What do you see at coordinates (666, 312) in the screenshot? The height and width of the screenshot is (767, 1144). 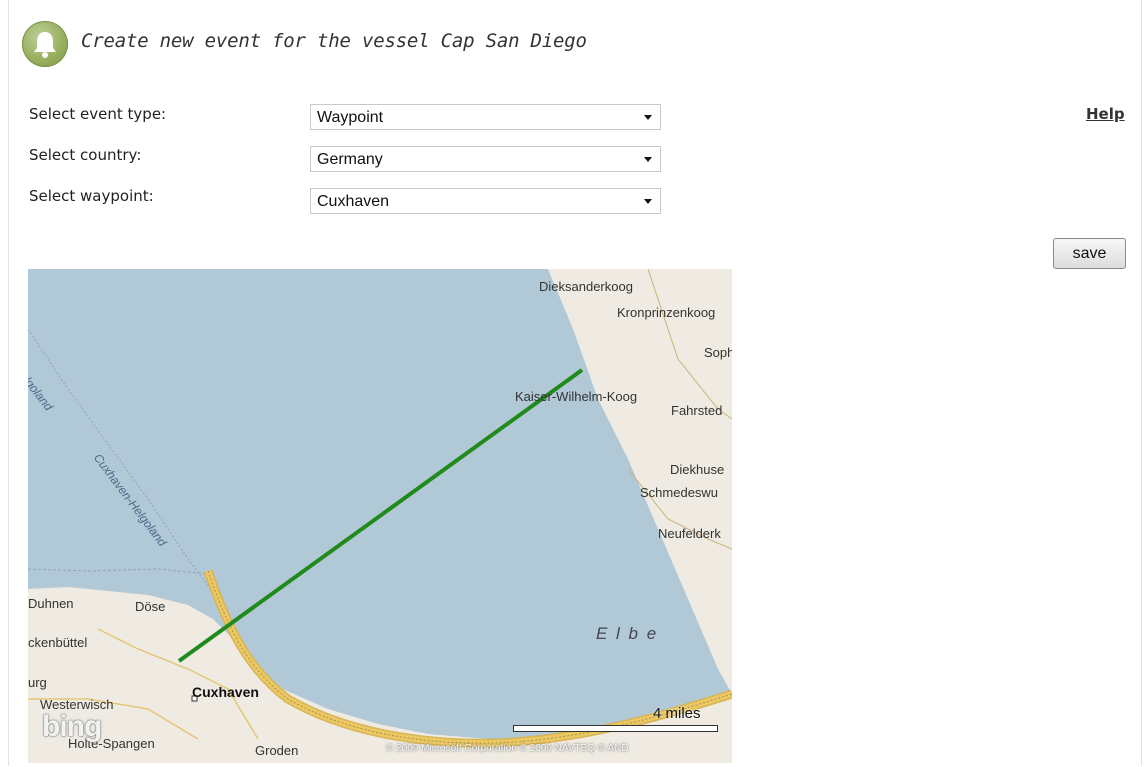 I see `map-label-kronprinzenkoog: Kronprinzenkoog` at bounding box center [666, 312].